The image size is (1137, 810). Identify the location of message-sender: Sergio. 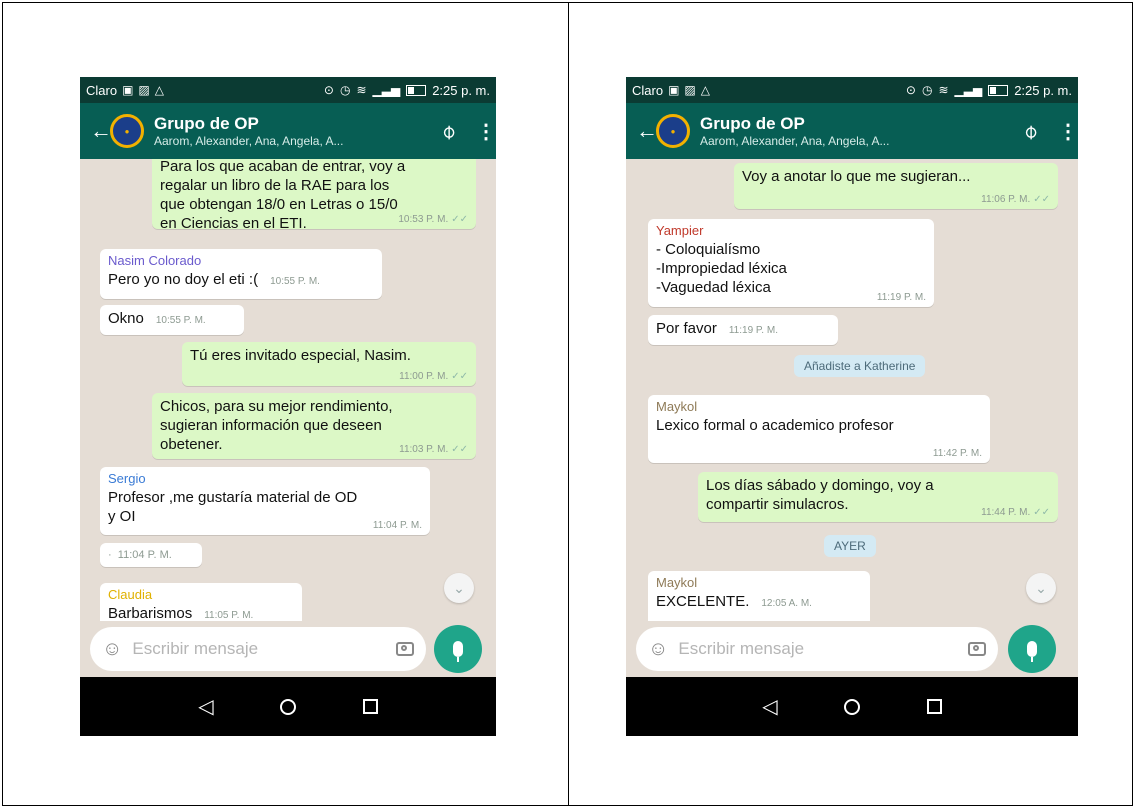
(127, 478).